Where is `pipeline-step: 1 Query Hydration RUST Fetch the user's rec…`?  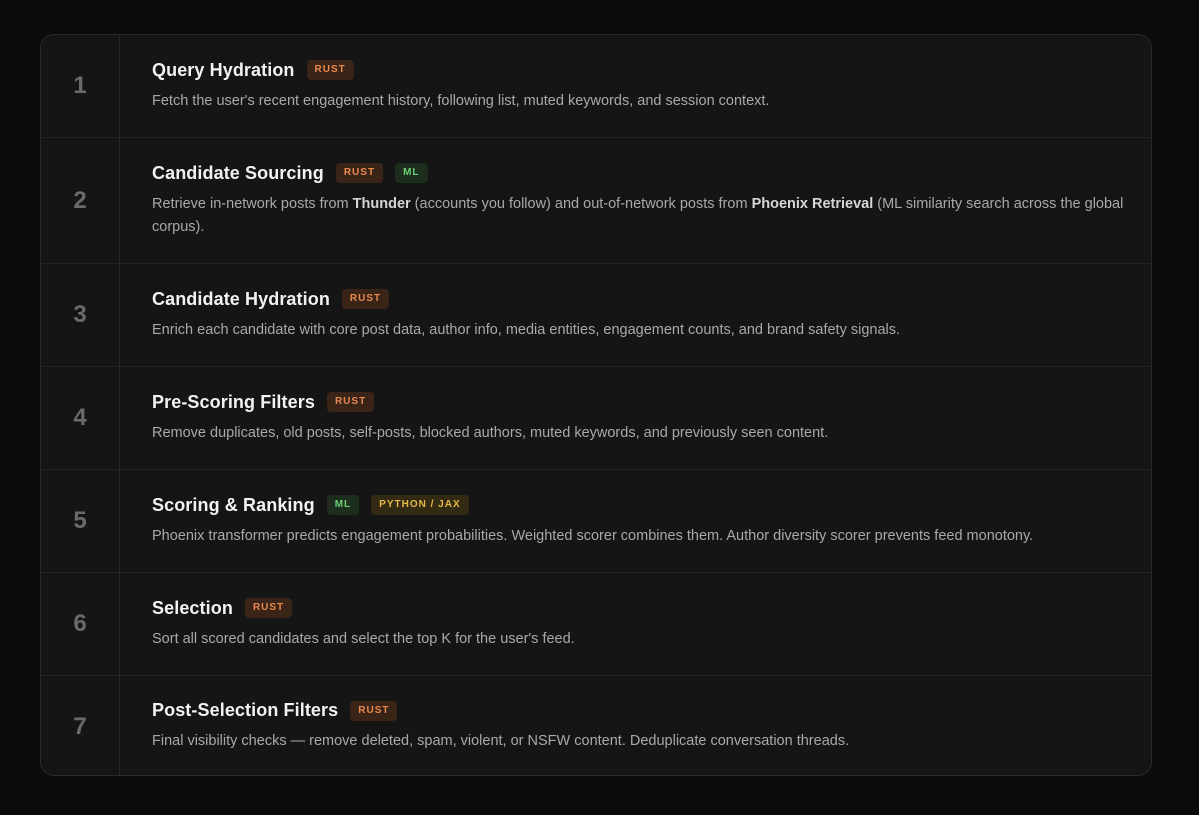
pipeline-step: 1 Query Hydration RUST Fetch the user's rec… is located at coordinates (596, 86).